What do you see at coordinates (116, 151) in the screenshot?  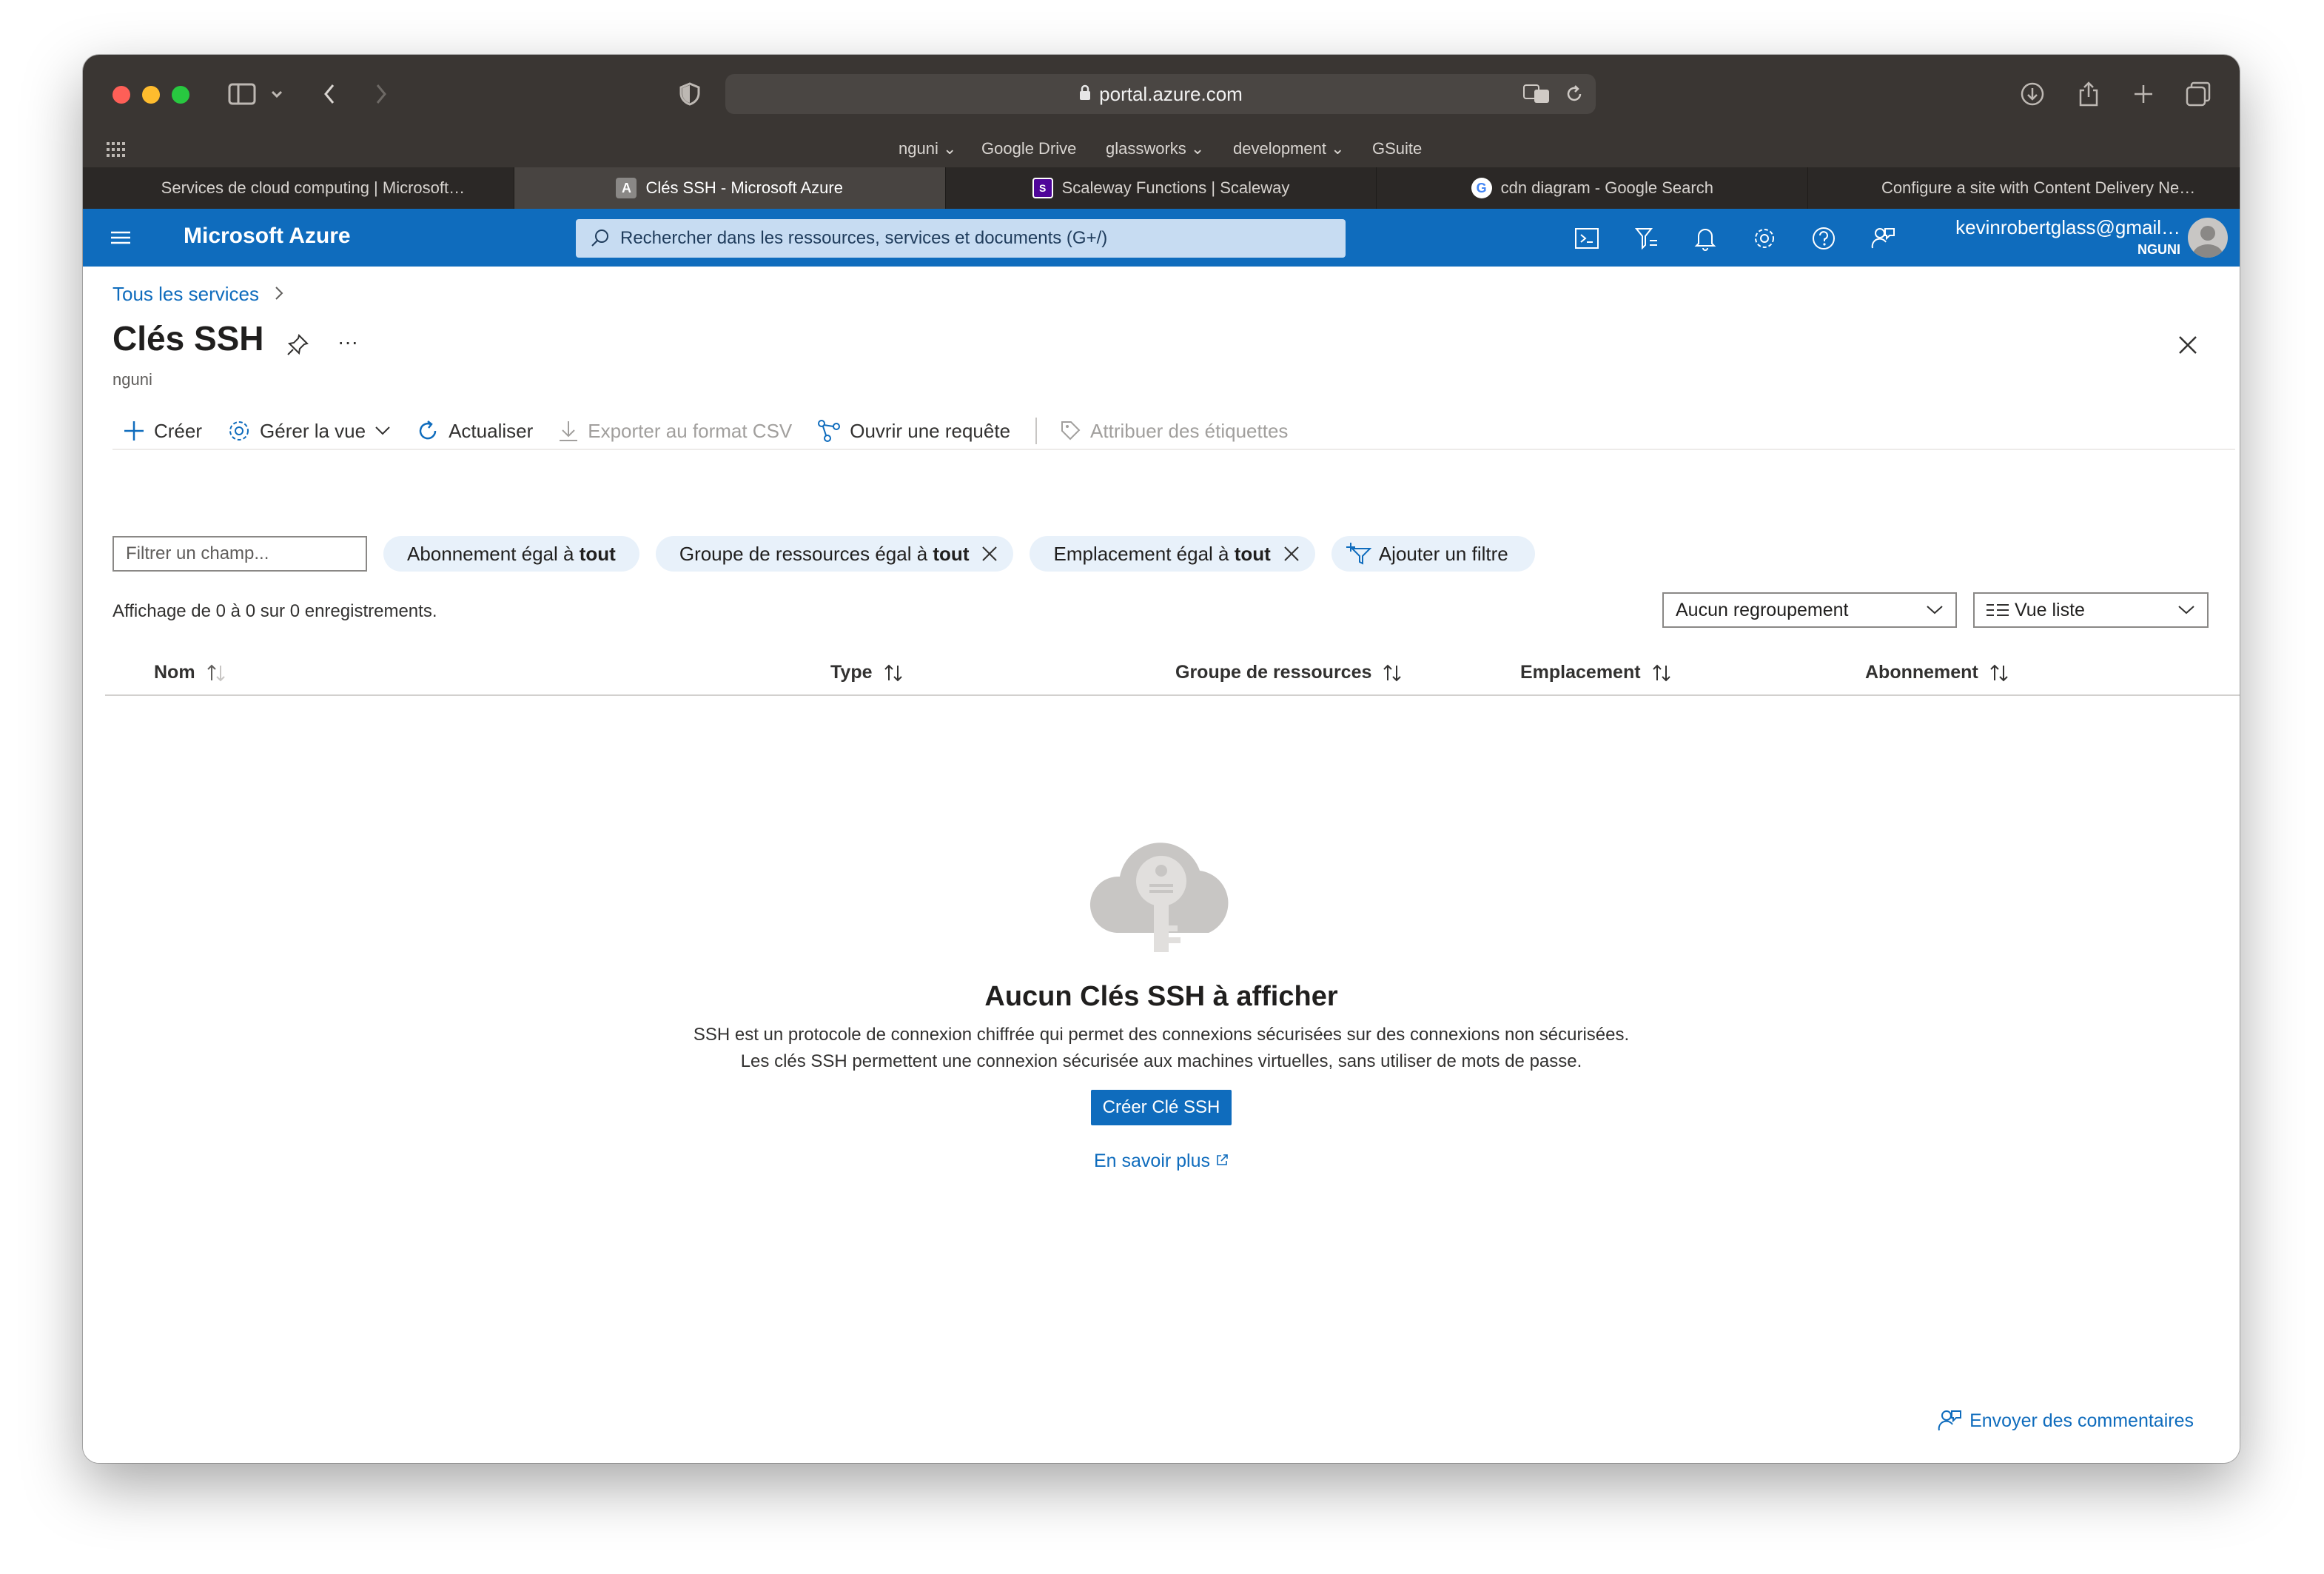 I see `apps-grid-icon` at bounding box center [116, 151].